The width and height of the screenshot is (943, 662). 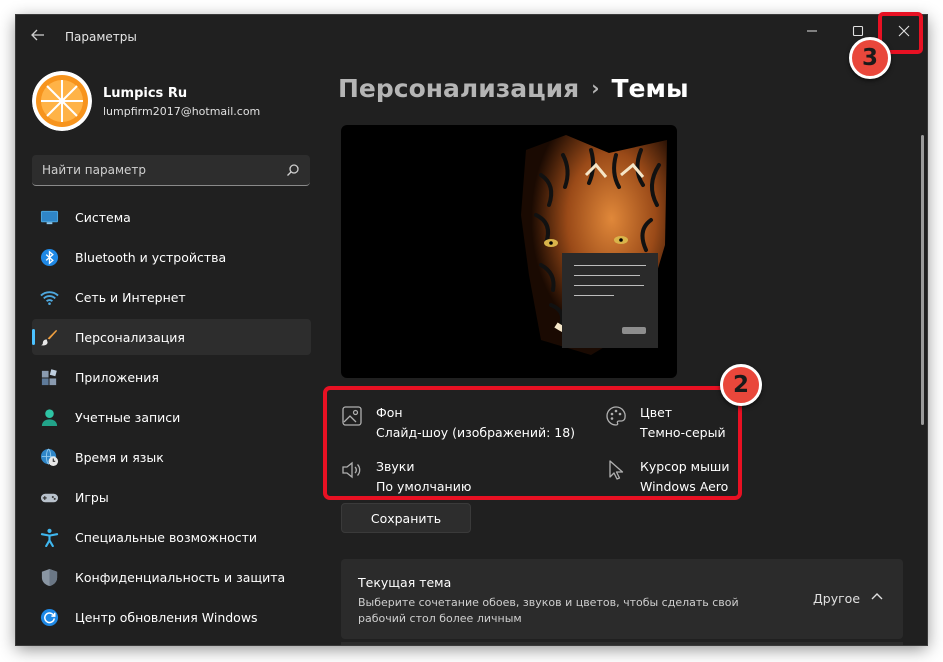 I want to click on avatar, so click(x=62, y=101).